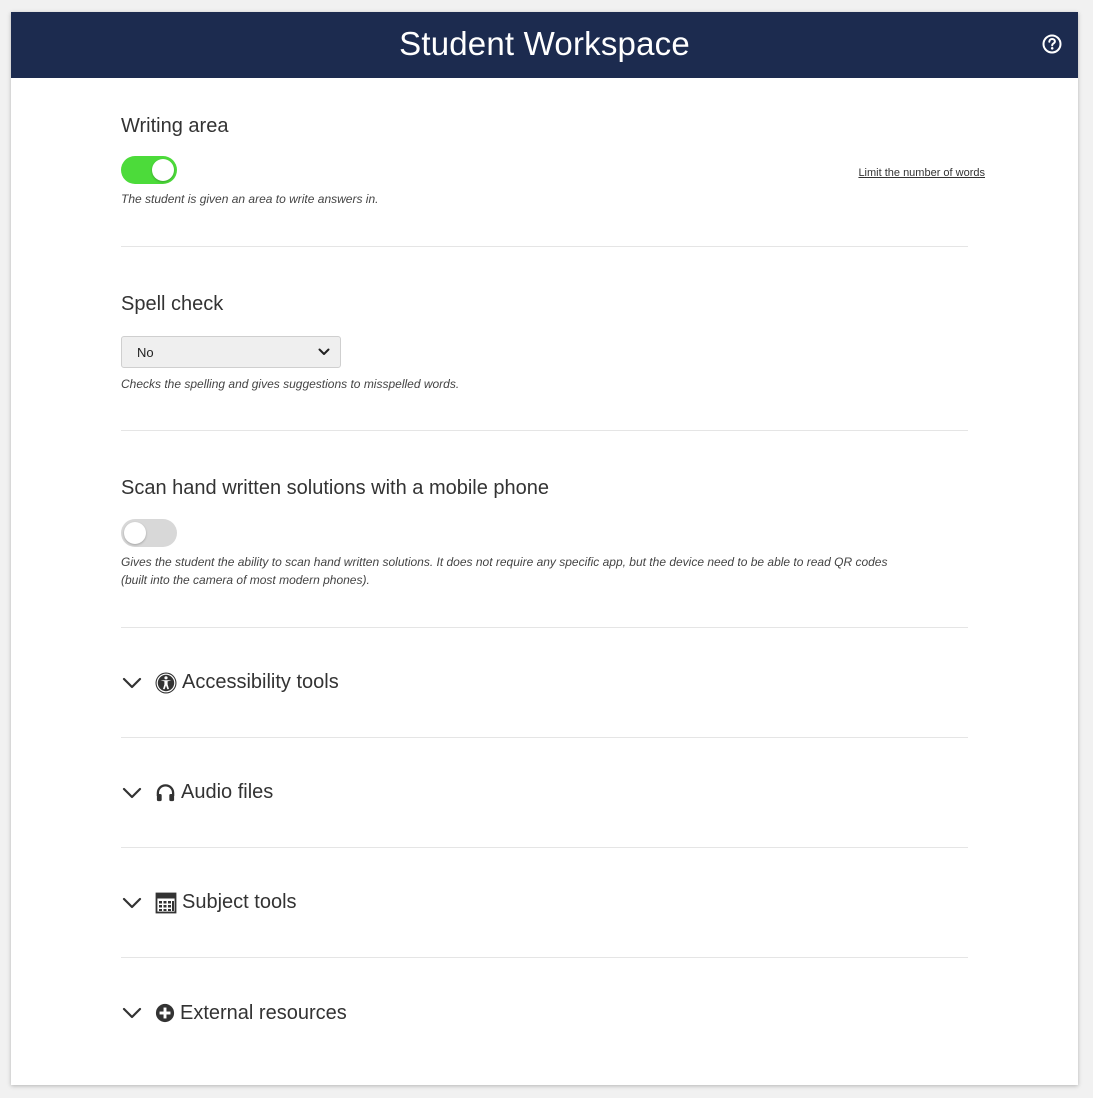 This screenshot has width=1093, height=1098. Describe the element at coordinates (149, 170) in the screenshot. I see `writing-area-toggle` at that location.